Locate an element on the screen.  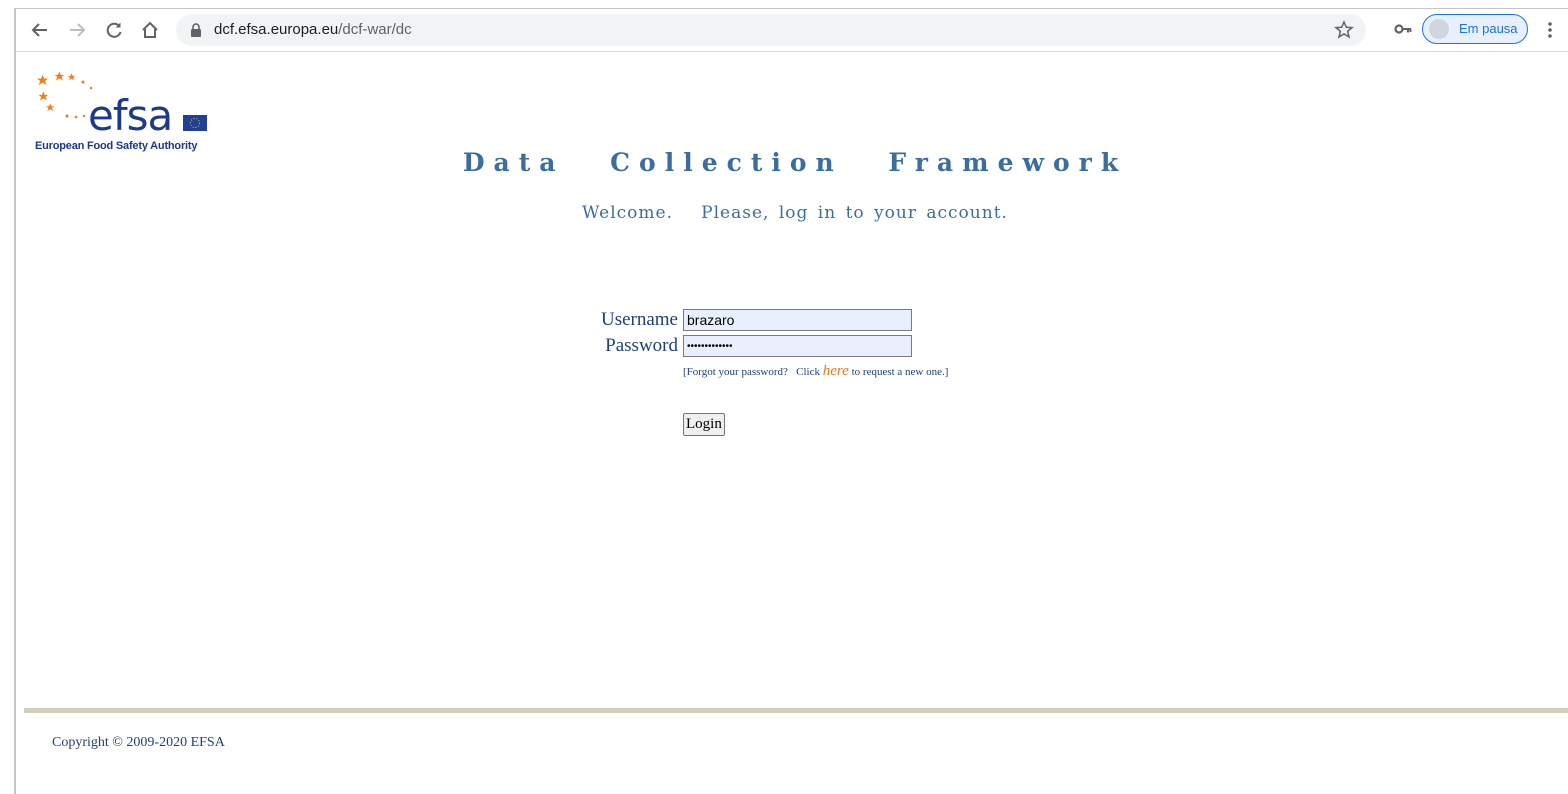
url-path: /dcf-war/dc is located at coordinates (375, 29).